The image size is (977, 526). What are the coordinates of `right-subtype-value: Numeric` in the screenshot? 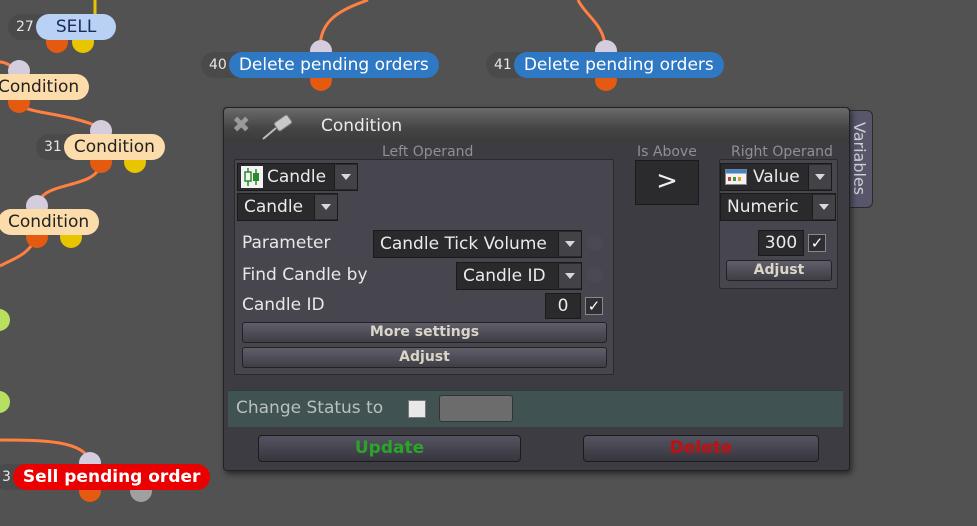 It's located at (763, 207).